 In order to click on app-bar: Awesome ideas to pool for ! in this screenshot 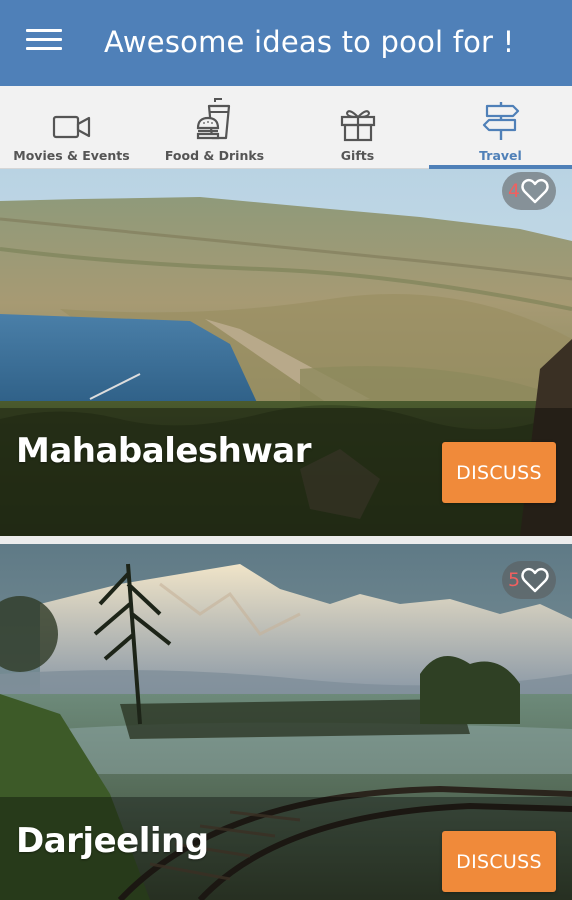, I will do `click(286, 43)`.